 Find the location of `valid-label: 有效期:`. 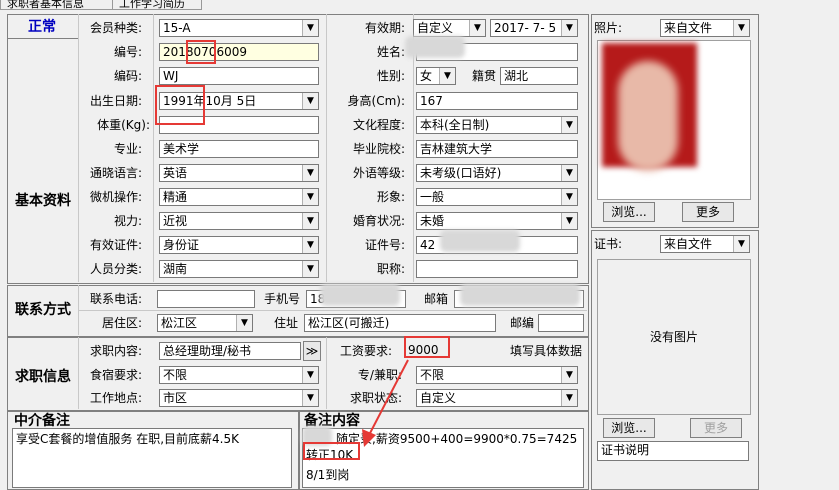

valid-label: 有效期: is located at coordinates (384, 28).